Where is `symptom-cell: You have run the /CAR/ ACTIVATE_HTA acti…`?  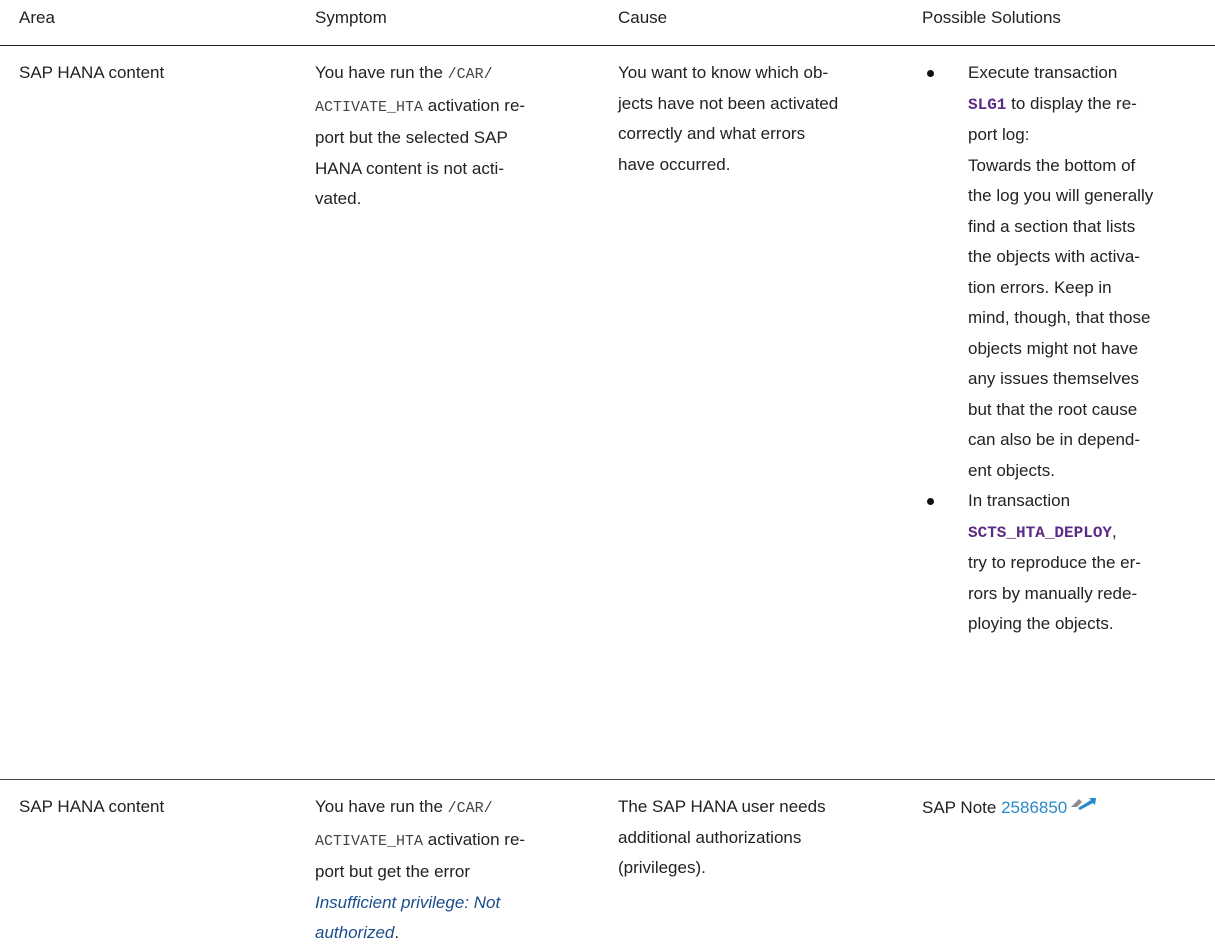
symptom-cell: You have run the /CAR/ ACTIVATE_HTA acti… is located at coordinates (456, 864).